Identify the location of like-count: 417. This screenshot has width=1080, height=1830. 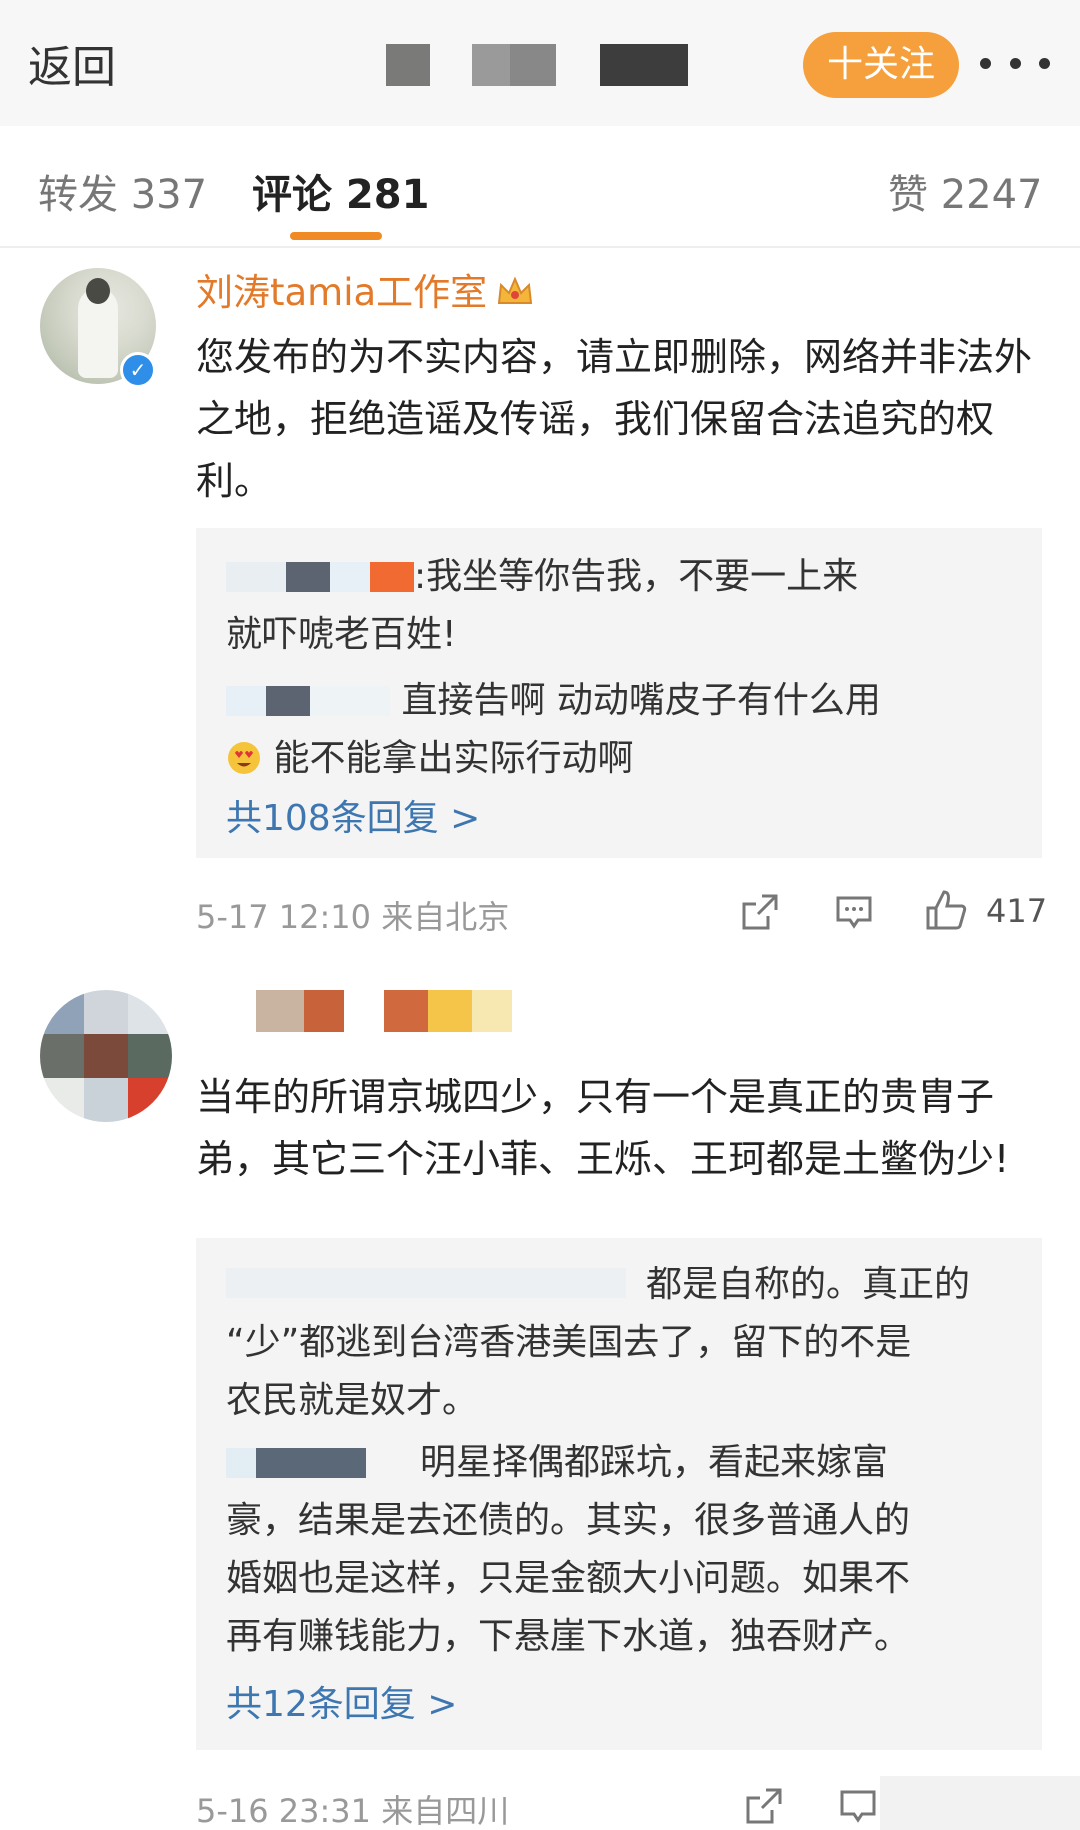
(1017, 911).